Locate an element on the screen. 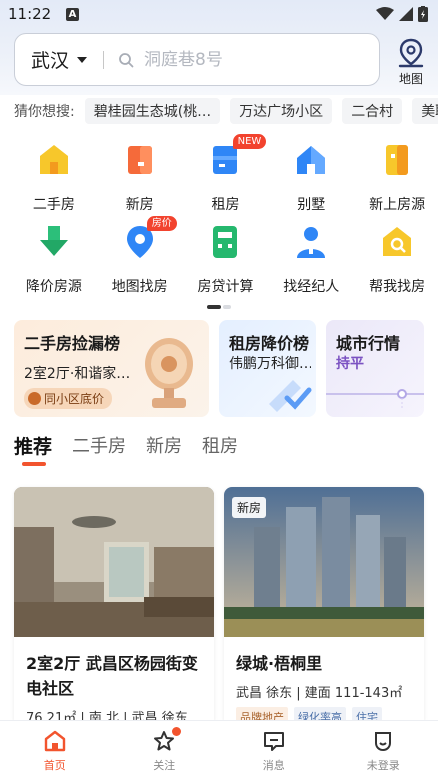  tab-recommend: 推荐 is located at coordinates (33, 449).